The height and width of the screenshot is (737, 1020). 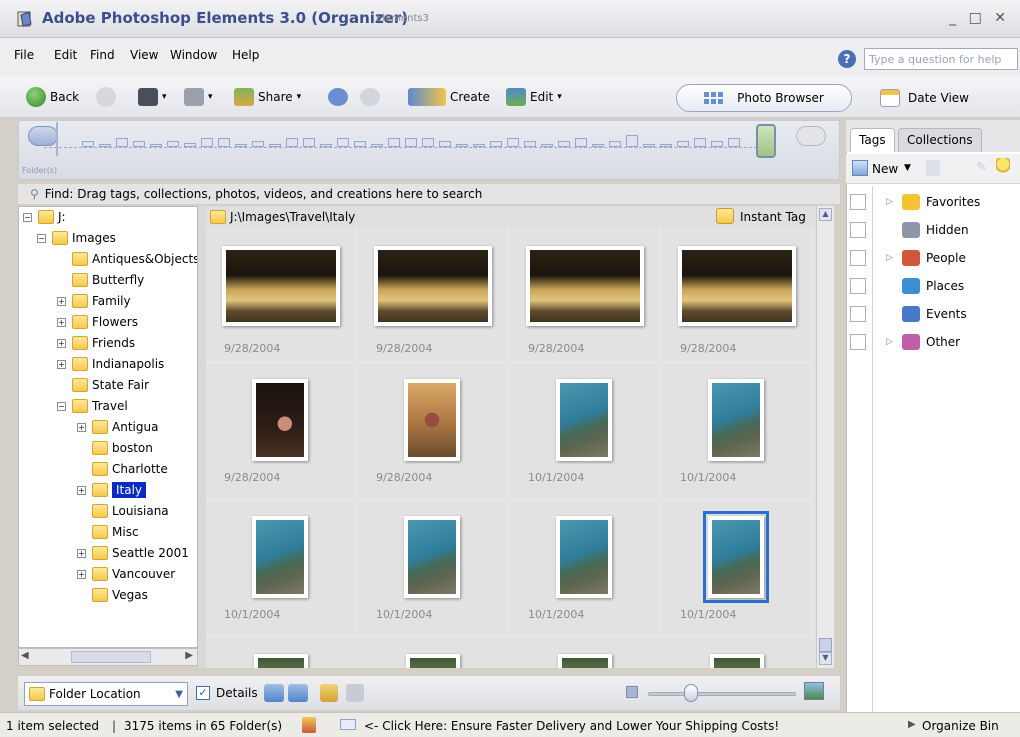 What do you see at coordinates (449, 97) in the screenshot?
I see `create-button: Create` at bounding box center [449, 97].